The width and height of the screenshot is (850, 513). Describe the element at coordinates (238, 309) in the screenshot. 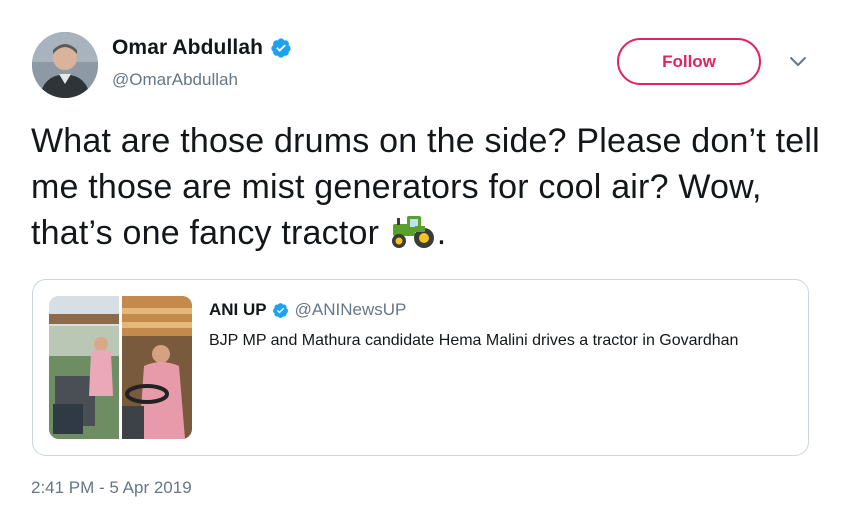

I see `quoted-author-name: ANI UP` at that location.